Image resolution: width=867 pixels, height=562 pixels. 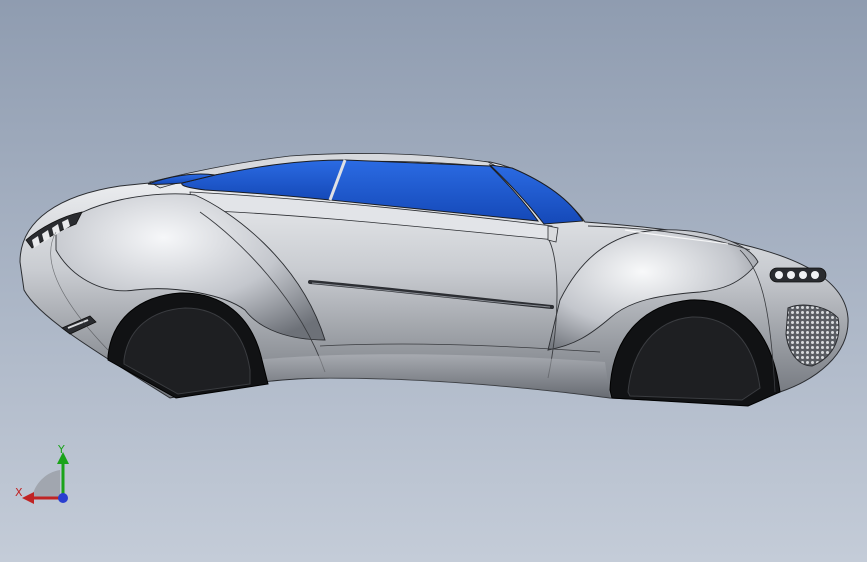 I want to click on headlight-strip, so click(x=798, y=275).